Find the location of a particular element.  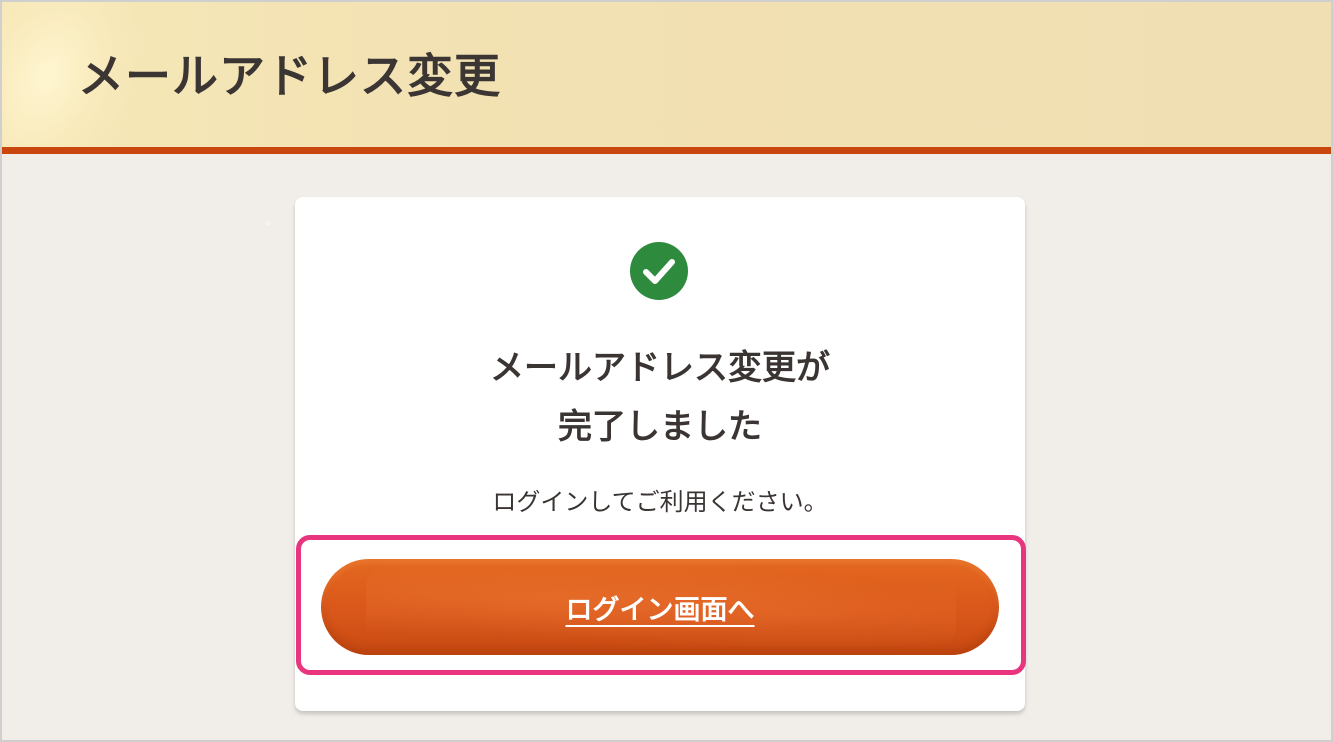

page-title: メールアドレス変更 is located at coordinates (289, 76).